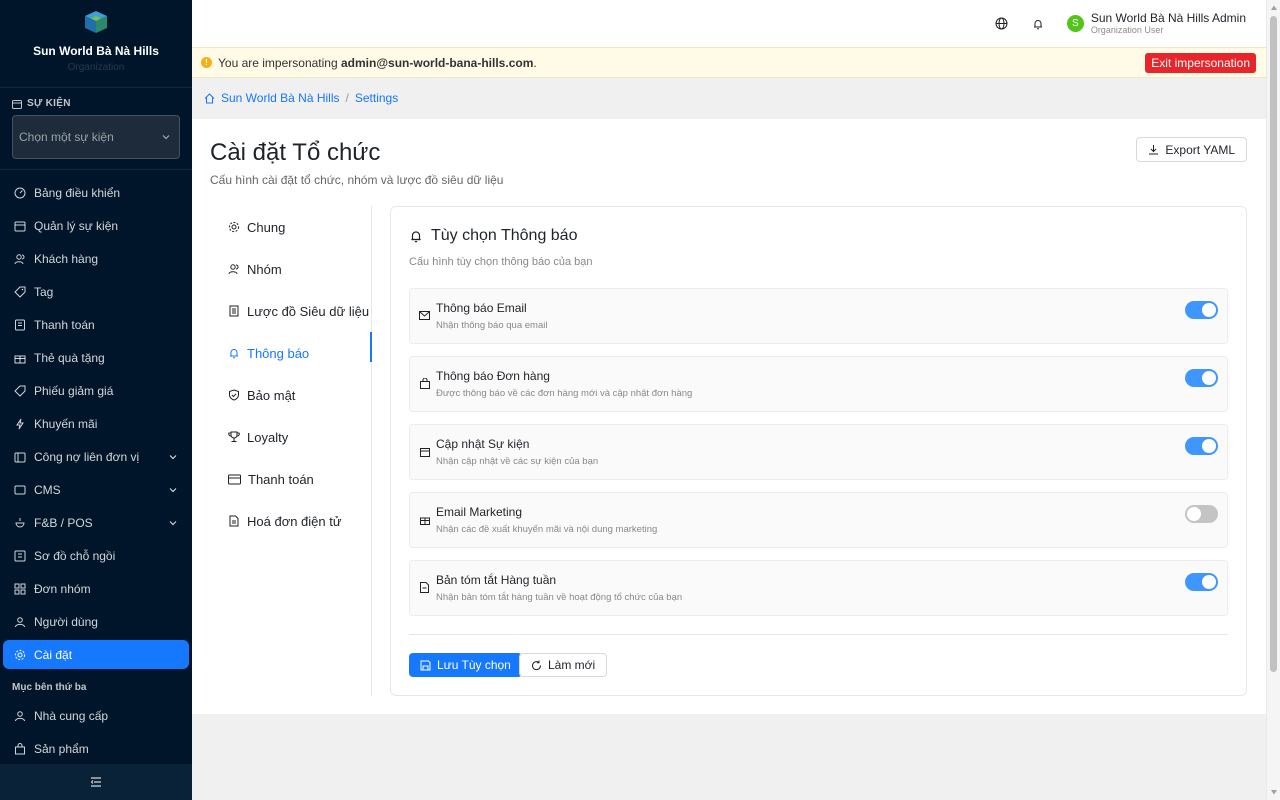 The image size is (1280, 800). I want to click on settings-tab-teams: Nhóm, so click(290, 269).